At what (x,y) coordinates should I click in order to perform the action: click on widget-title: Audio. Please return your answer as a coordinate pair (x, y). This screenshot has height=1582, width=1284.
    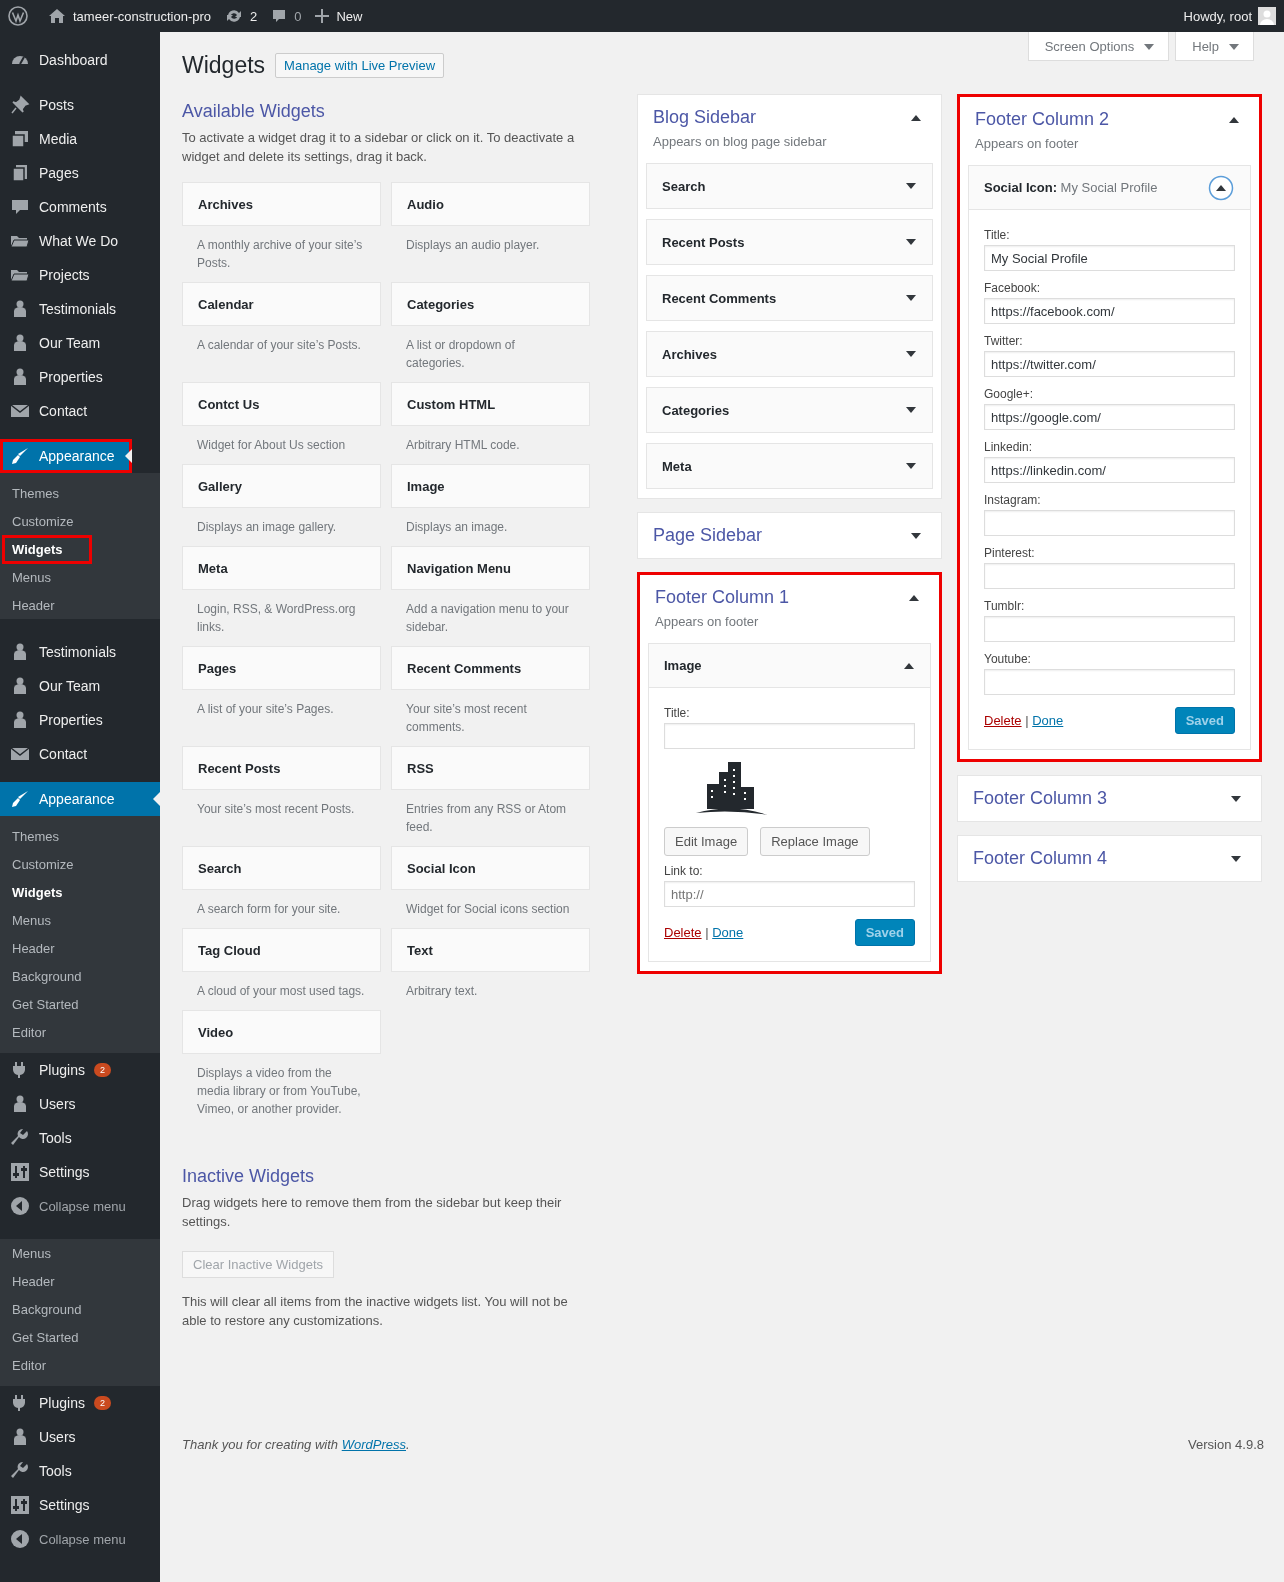
    Looking at the image, I should click on (490, 204).